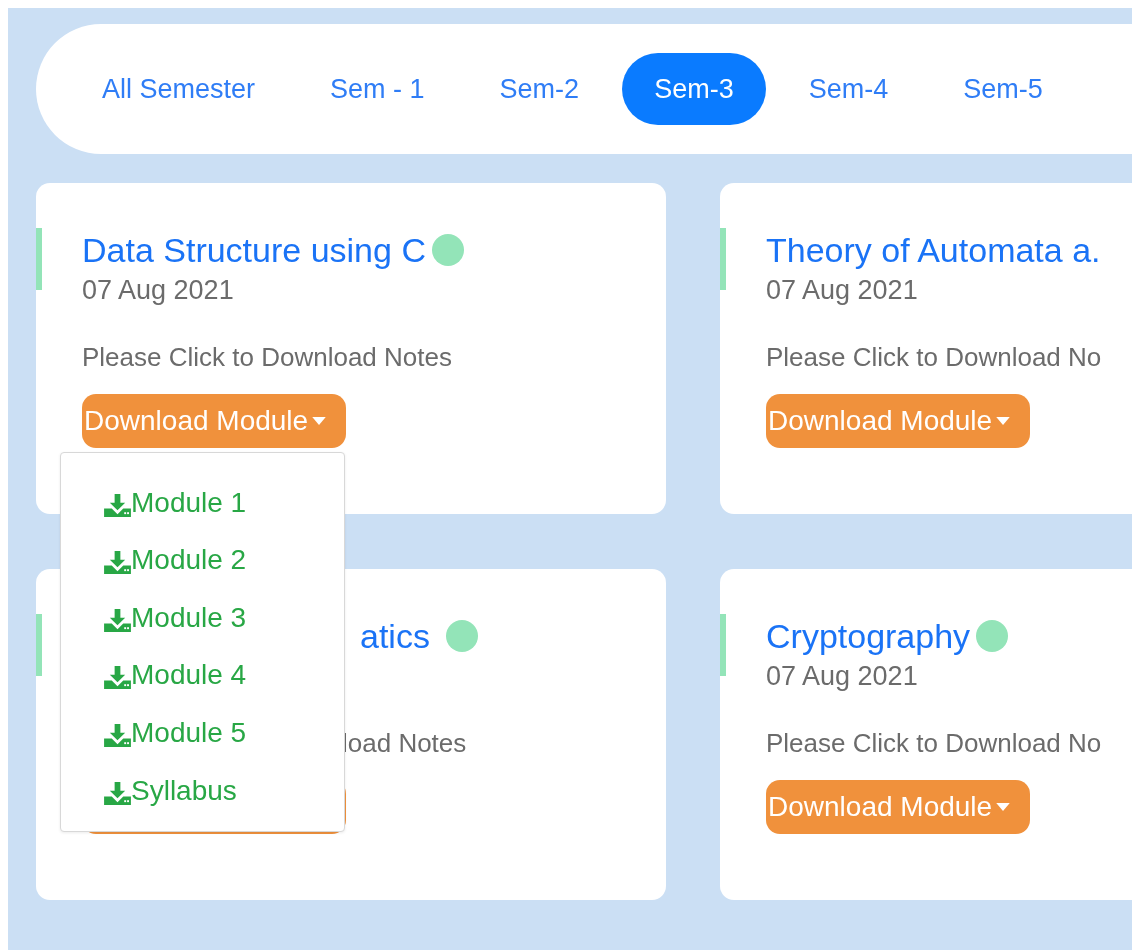 The height and width of the screenshot is (950, 1132). I want to click on subject-title: atics, so click(395, 636).